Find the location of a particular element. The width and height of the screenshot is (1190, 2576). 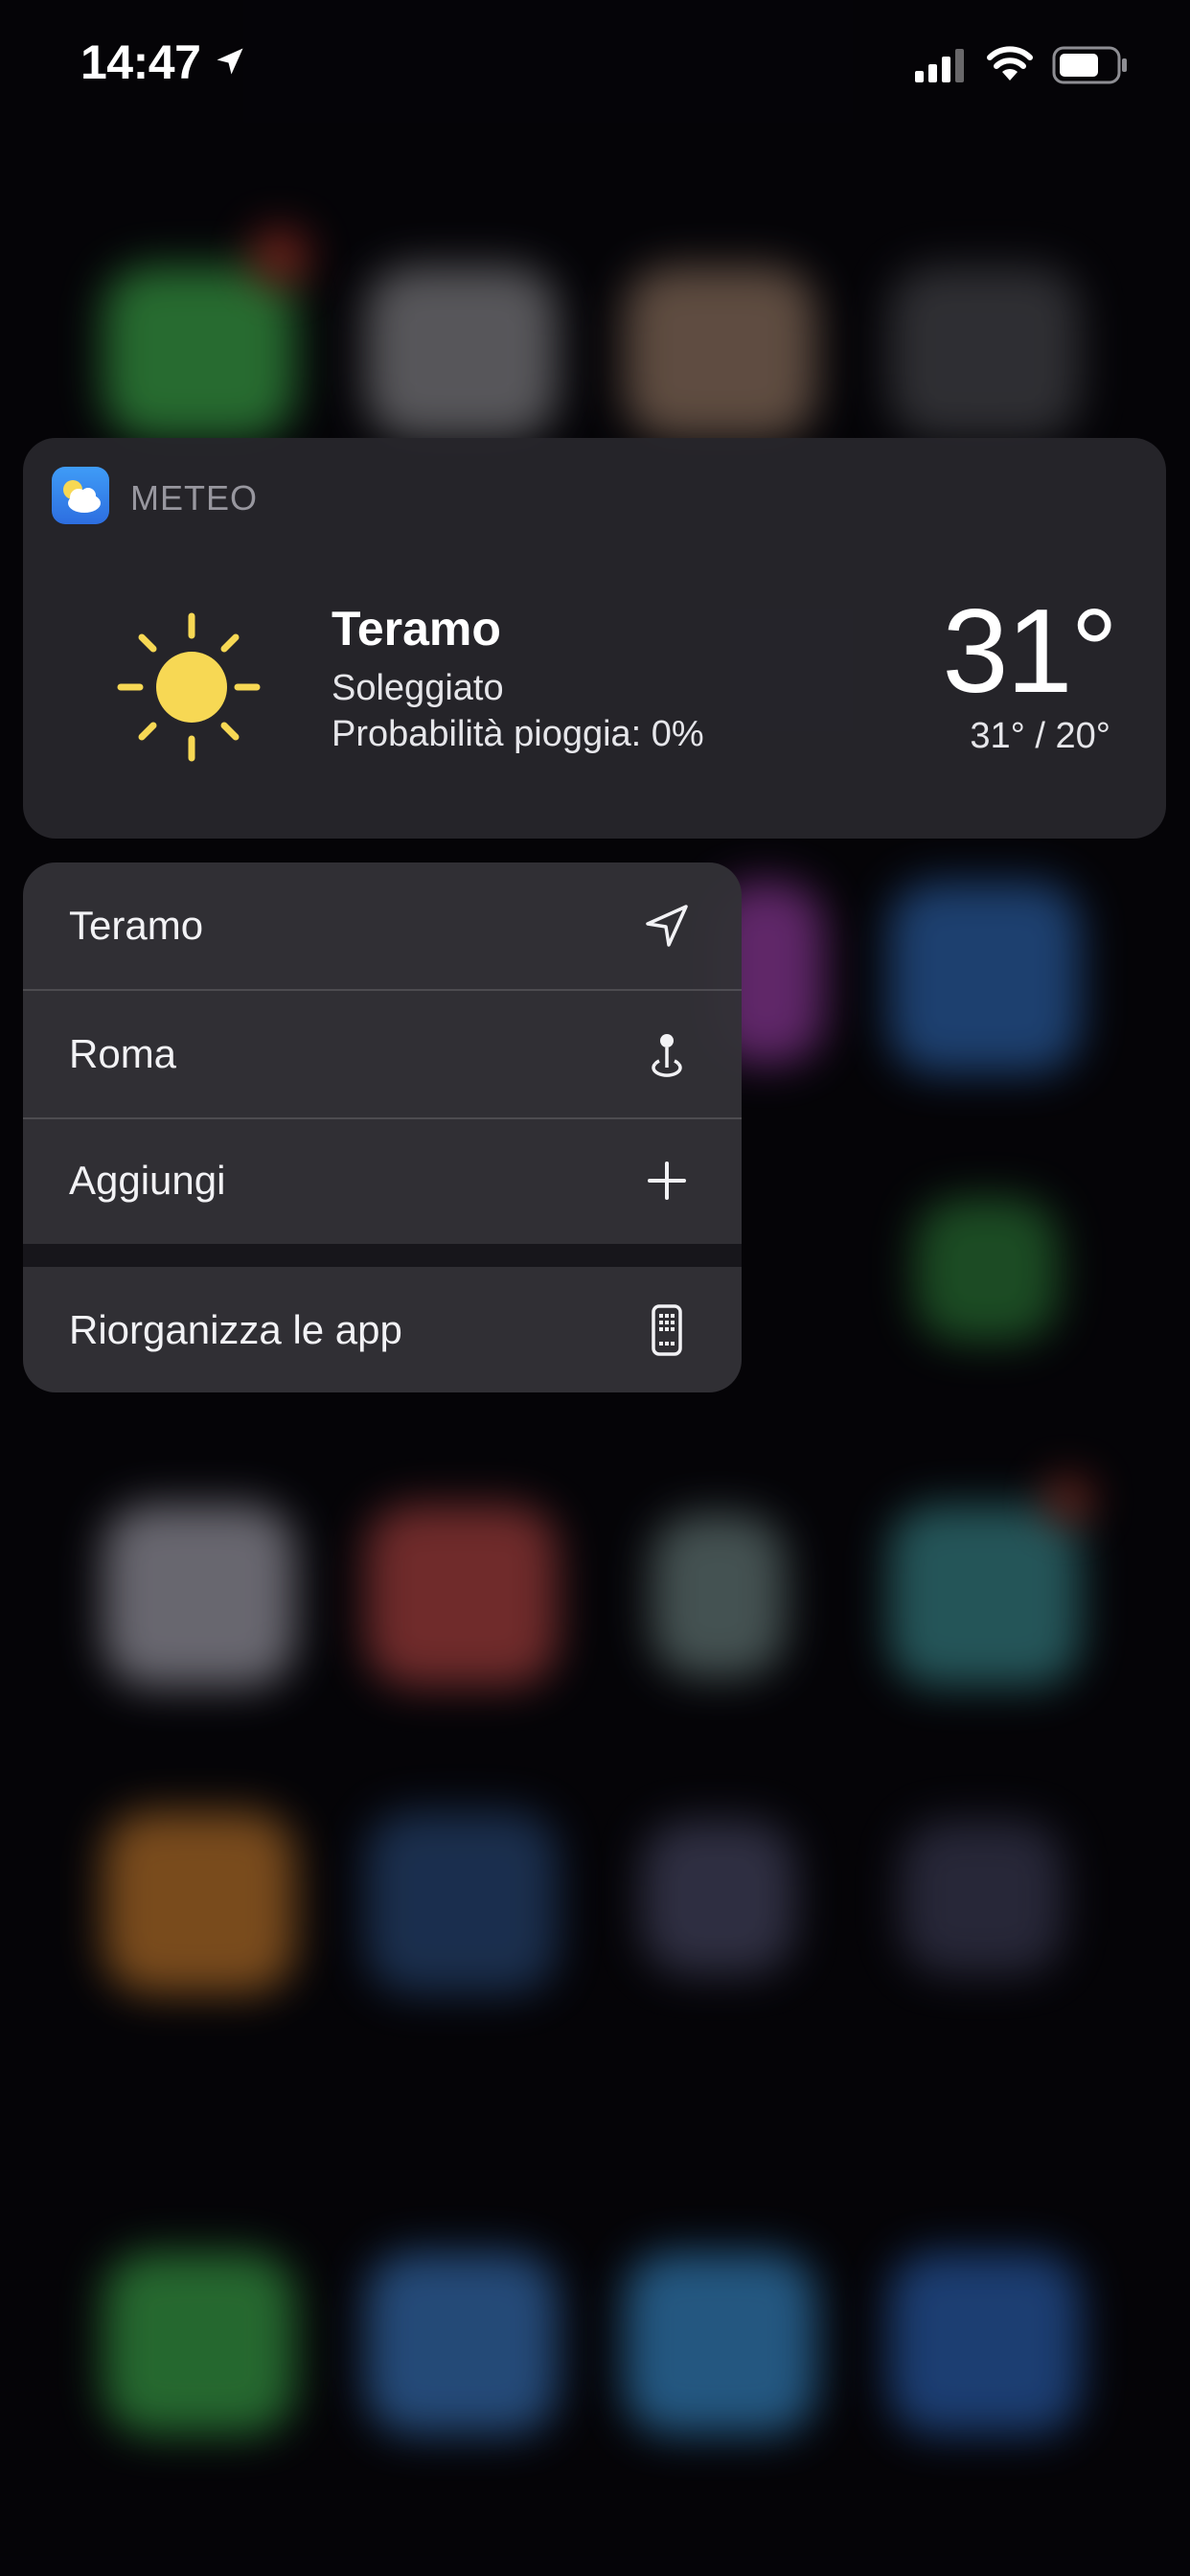

plus-icon is located at coordinates (667, 1181).